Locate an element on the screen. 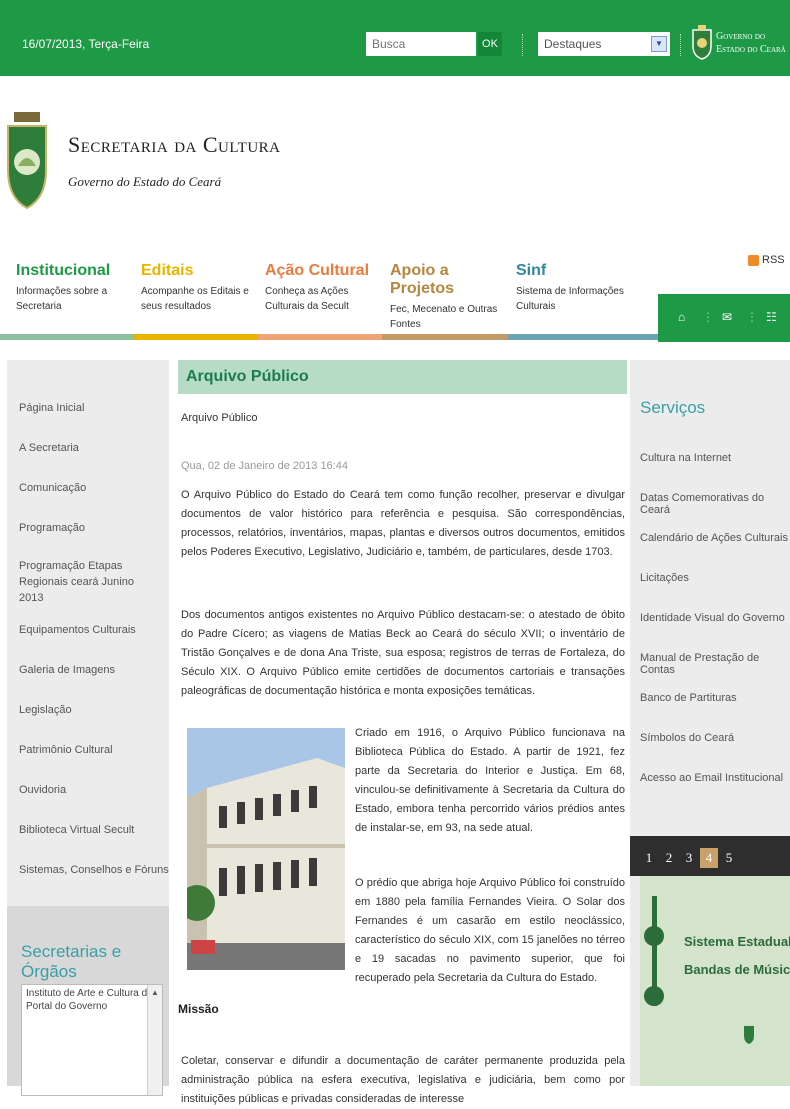 This screenshot has width=790, height=1109. quick-icons-bar: ⌂ ⋮ ✉ ⋮ ☷ is located at coordinates (724, 318).